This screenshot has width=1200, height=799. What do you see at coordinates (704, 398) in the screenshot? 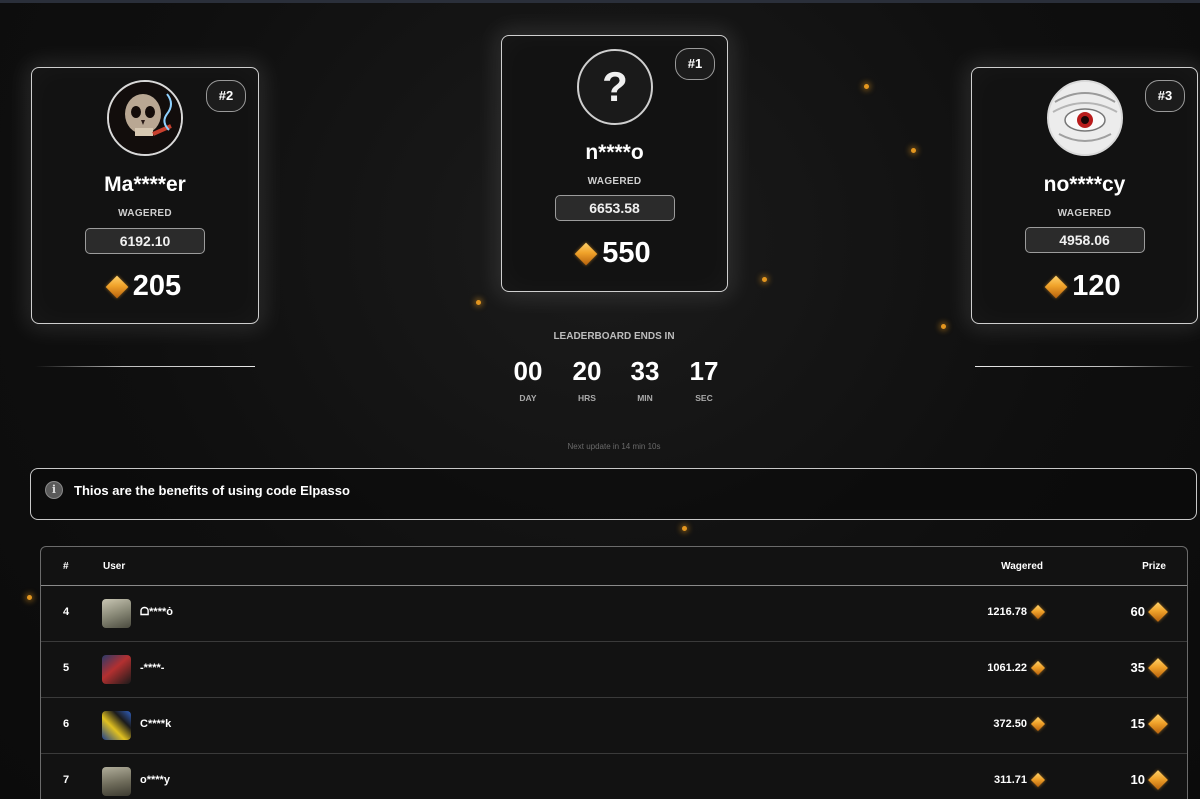
I see `countdown-unit-label: SEC` at bounding box center [704, 398].